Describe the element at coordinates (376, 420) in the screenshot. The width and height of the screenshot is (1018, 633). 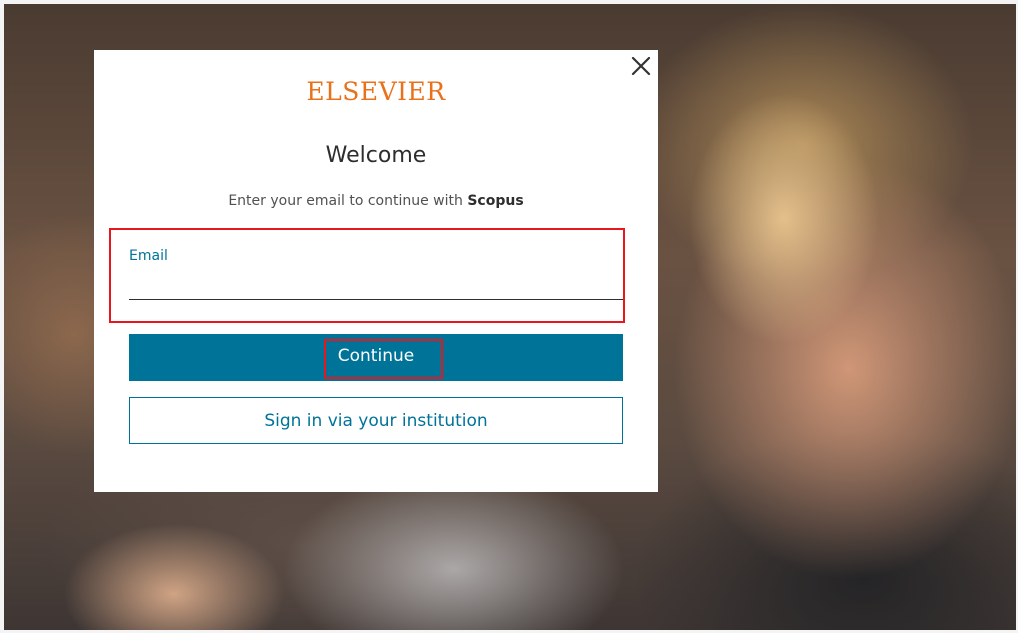
I see `sign-in-institution-button: Sign in via your institution` at that location.